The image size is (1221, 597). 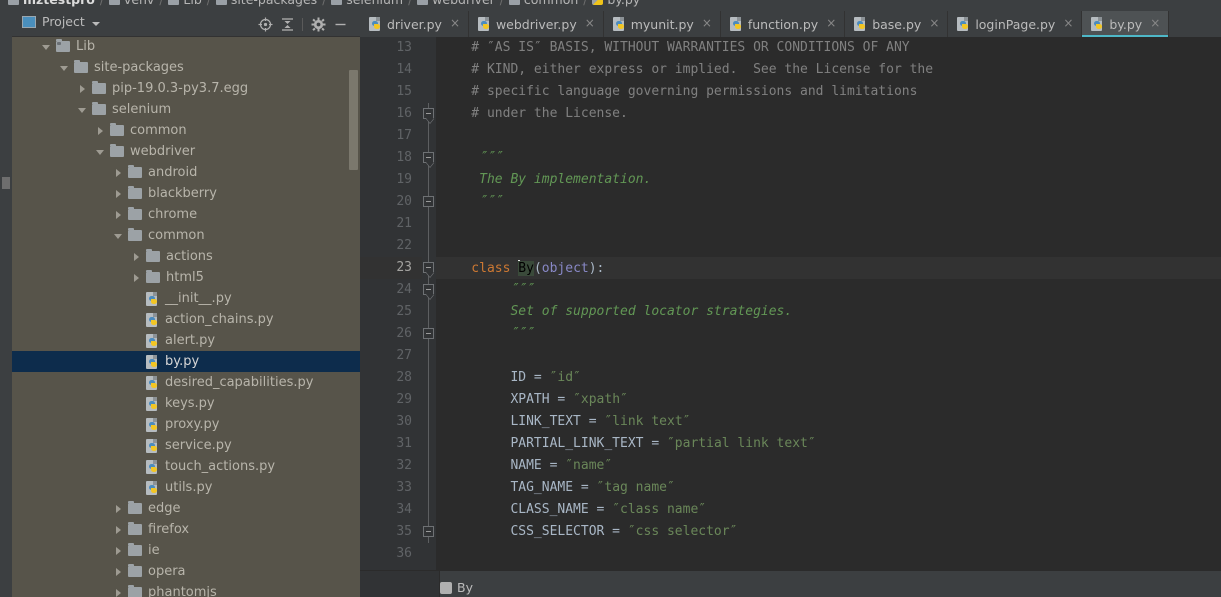 What do you see at coordinates (265, 24) in the screenshot?
I see `locate-icon` at bounding box center [265, 24].